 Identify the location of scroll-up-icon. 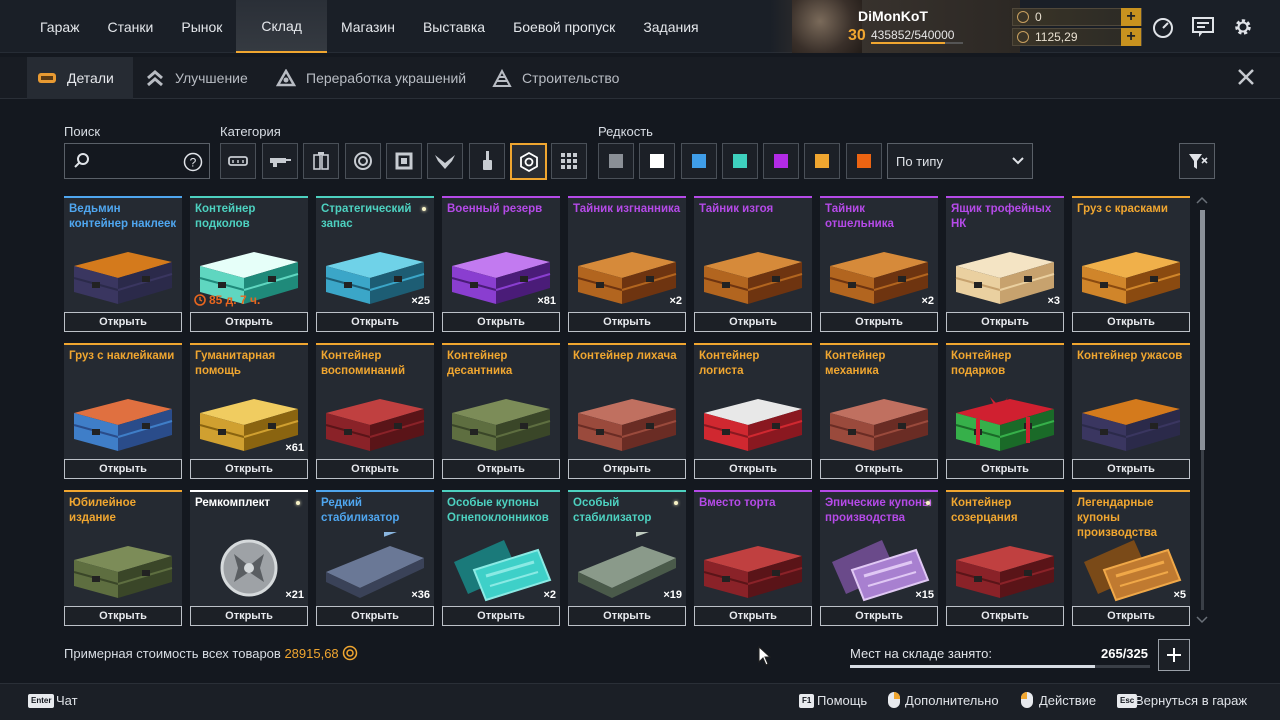
(1202, 200).